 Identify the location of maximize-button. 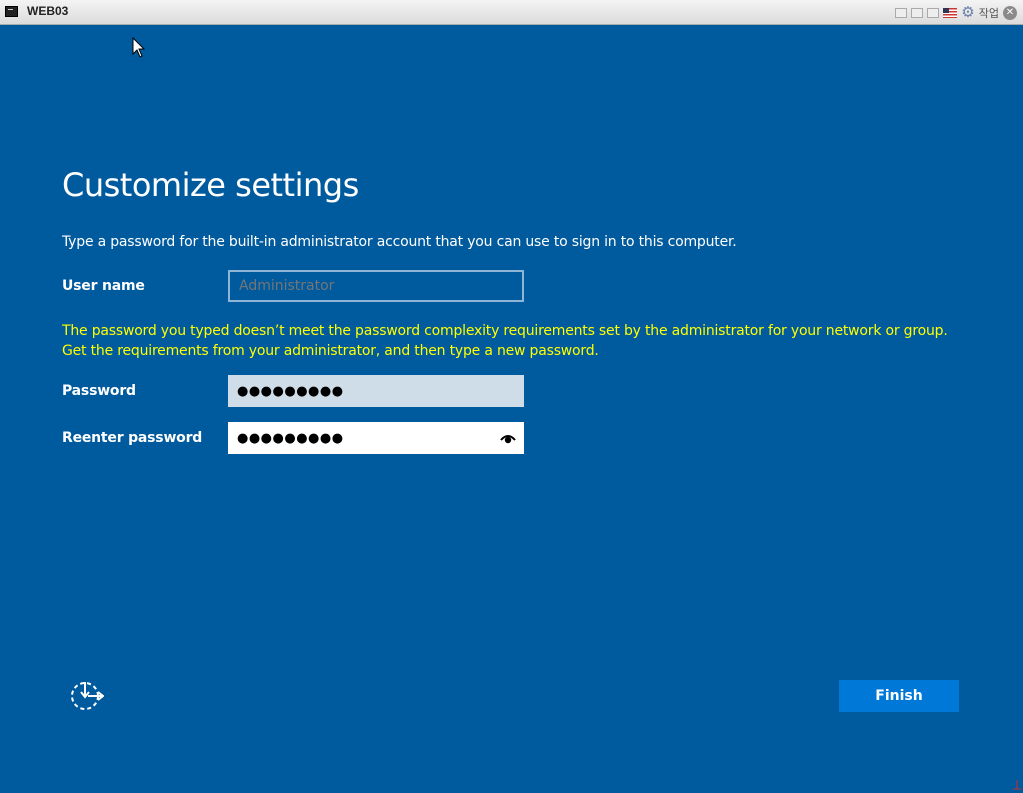
(933, 12).